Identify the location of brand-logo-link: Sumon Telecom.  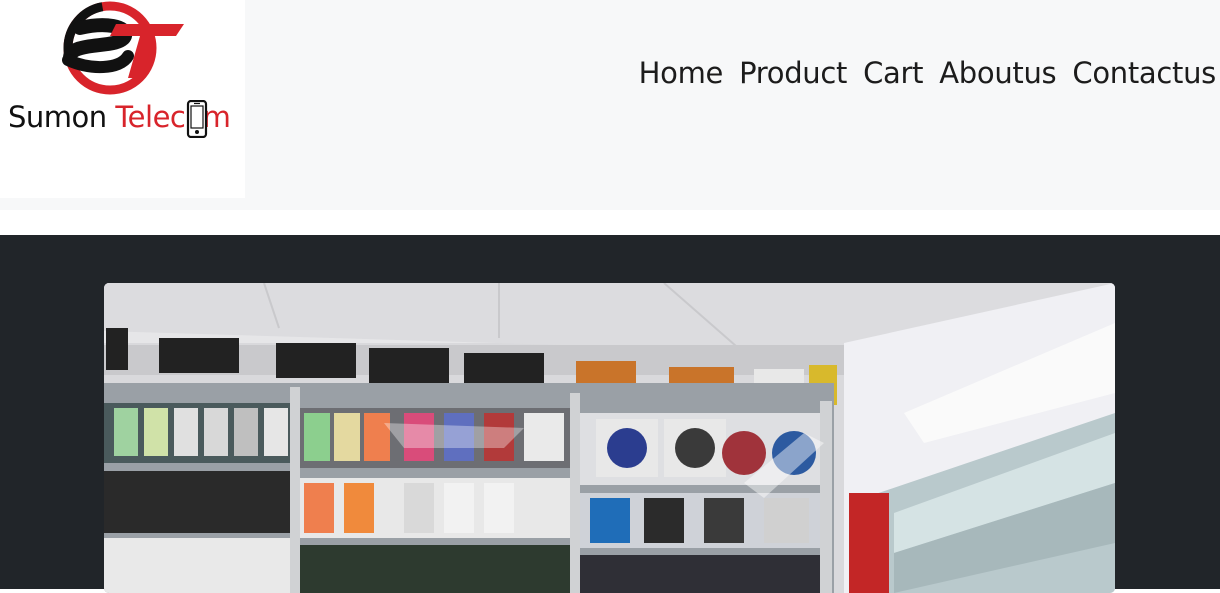
(122, 99).